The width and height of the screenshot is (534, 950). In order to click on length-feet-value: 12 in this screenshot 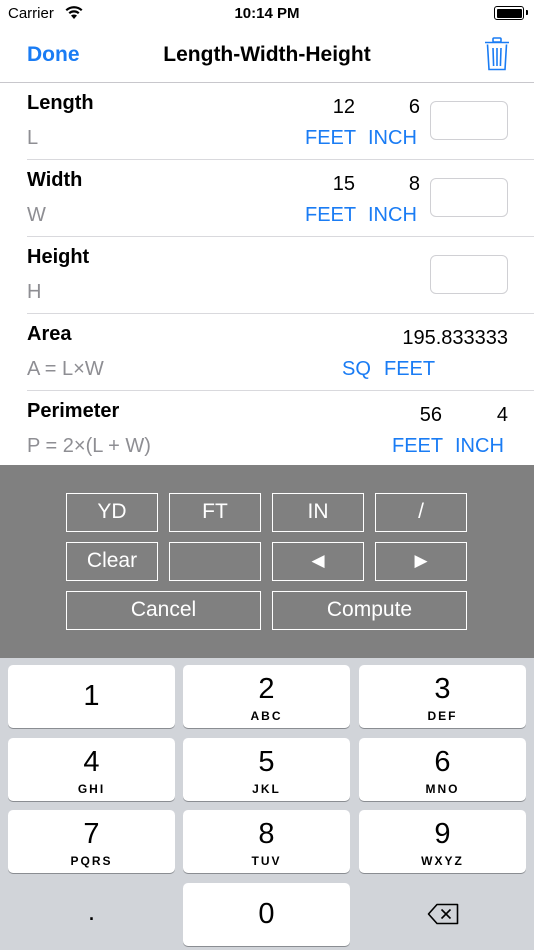, I will do `click(343, 107)`.